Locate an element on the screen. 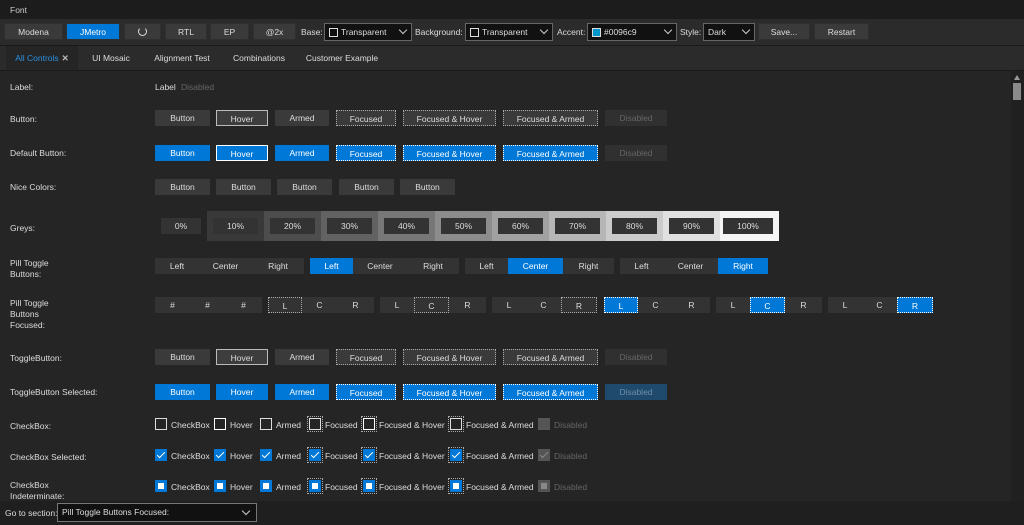 The height and width of the screenshot is (525, 1024). toggle-selected-normal: Button is located at coordinates (182, 392).